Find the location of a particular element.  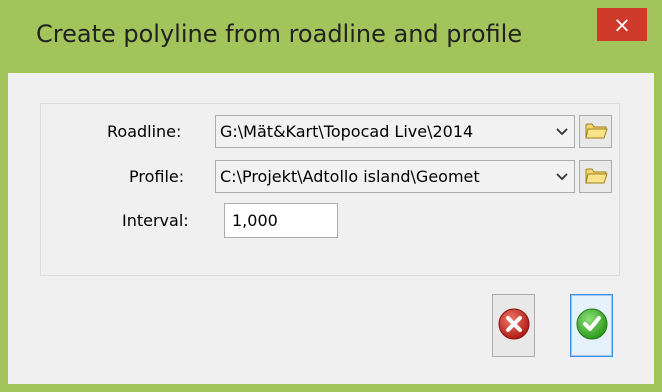

roadline-browse-button is located at coordinates (595, 131).